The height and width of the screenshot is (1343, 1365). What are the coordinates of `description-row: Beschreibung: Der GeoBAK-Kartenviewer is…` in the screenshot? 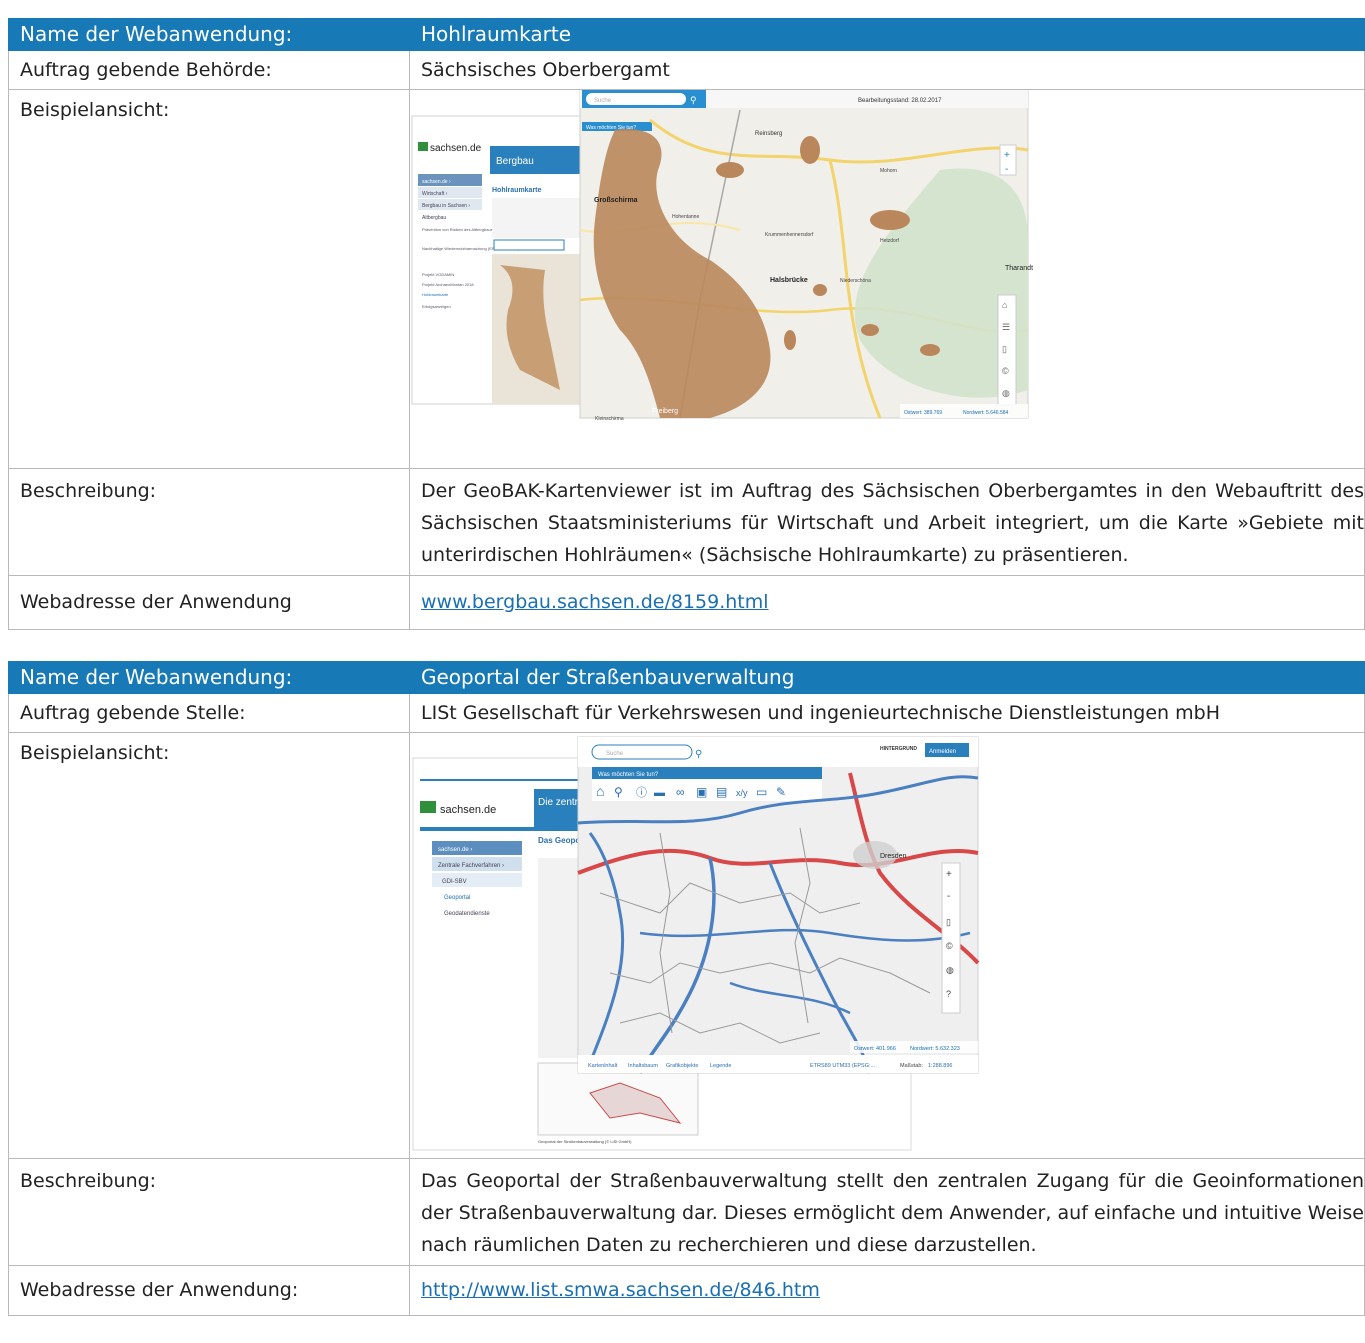 It's located at (686, 522).